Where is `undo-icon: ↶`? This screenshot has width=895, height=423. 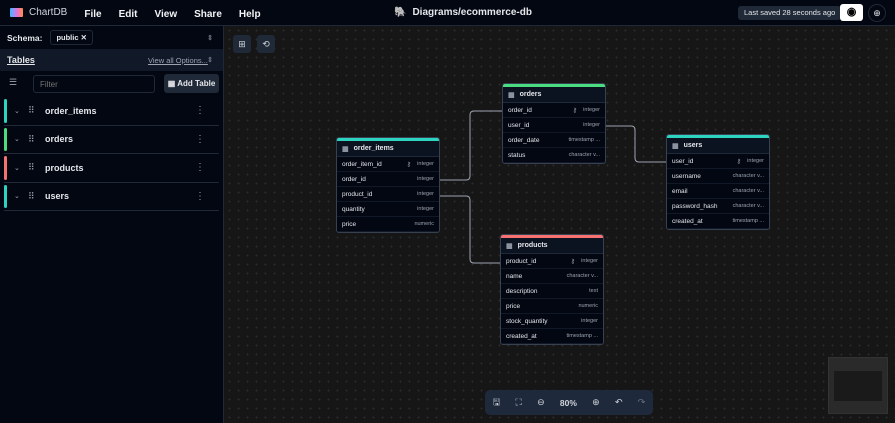 undo-icon: ↶ is located at coordinates (619, 402).